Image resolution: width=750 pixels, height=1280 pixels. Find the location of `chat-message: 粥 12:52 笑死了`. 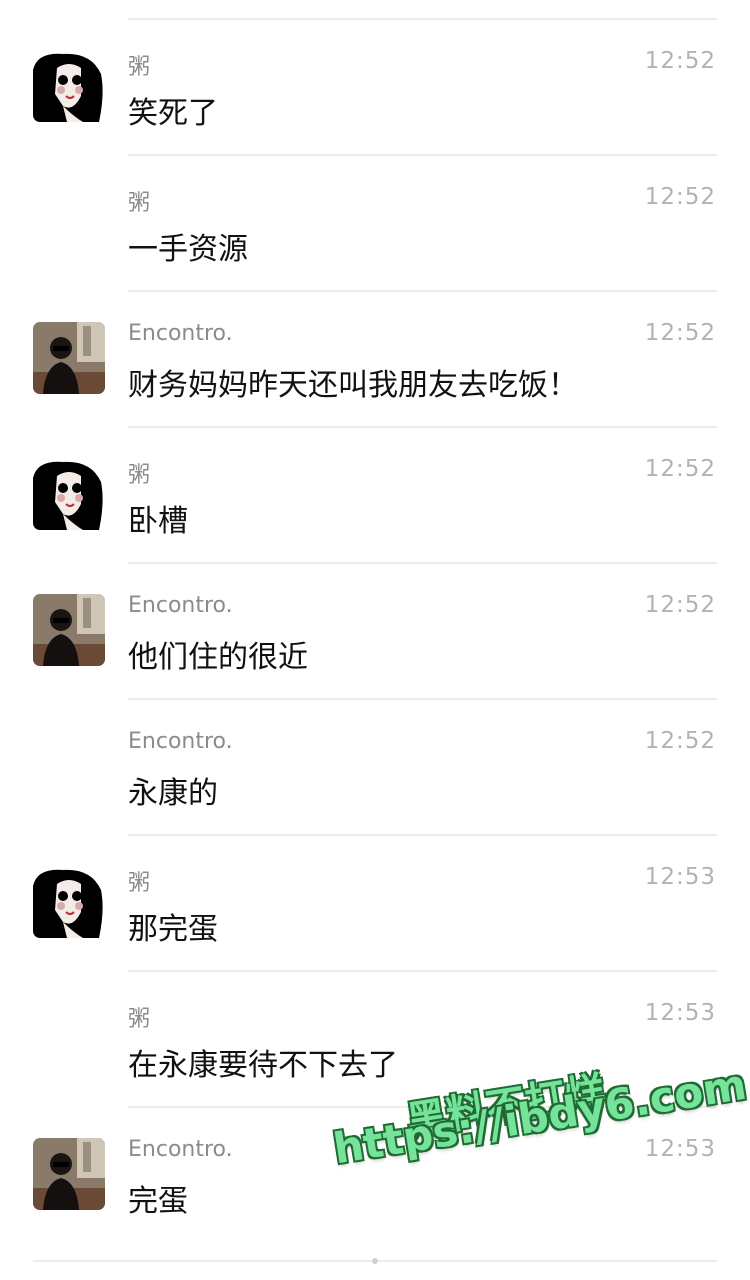

chat-message: 粥 12:52 笑死了 is located at coordinates (375, 88).